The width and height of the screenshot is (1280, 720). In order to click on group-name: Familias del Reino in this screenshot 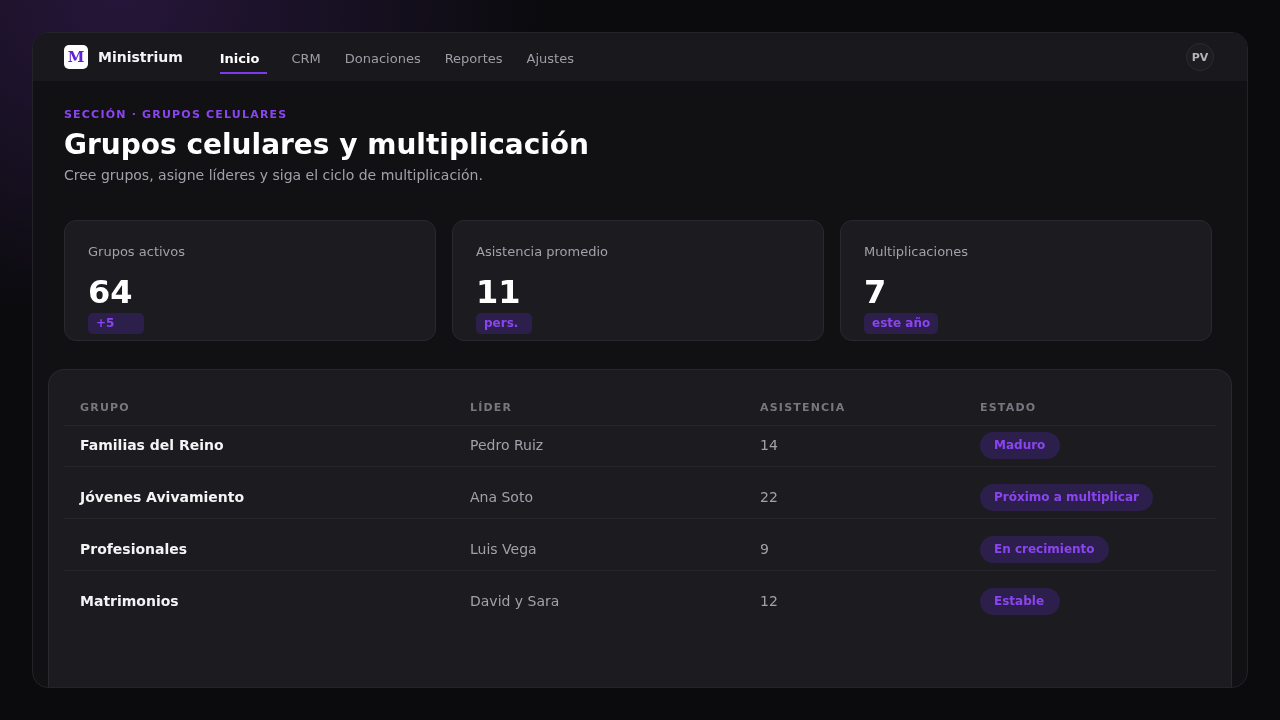, I will do `click(152, 444)`.